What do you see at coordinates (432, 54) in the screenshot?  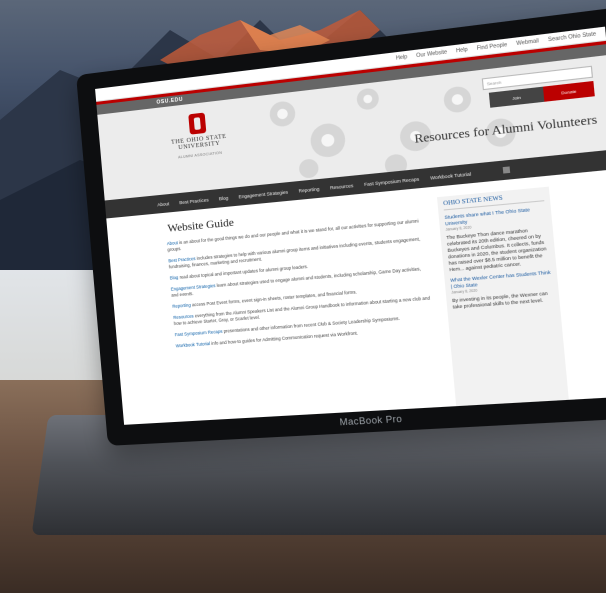 I see `topbar-link: Our Website` at bounding box center [432, 54].